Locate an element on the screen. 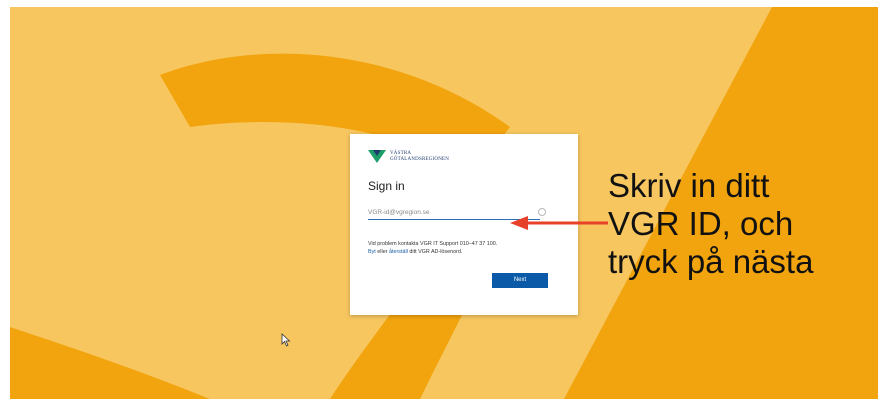 This screenshot has width=890, height=407. reset-password-link: återställ is located at coordinates (398, 252).